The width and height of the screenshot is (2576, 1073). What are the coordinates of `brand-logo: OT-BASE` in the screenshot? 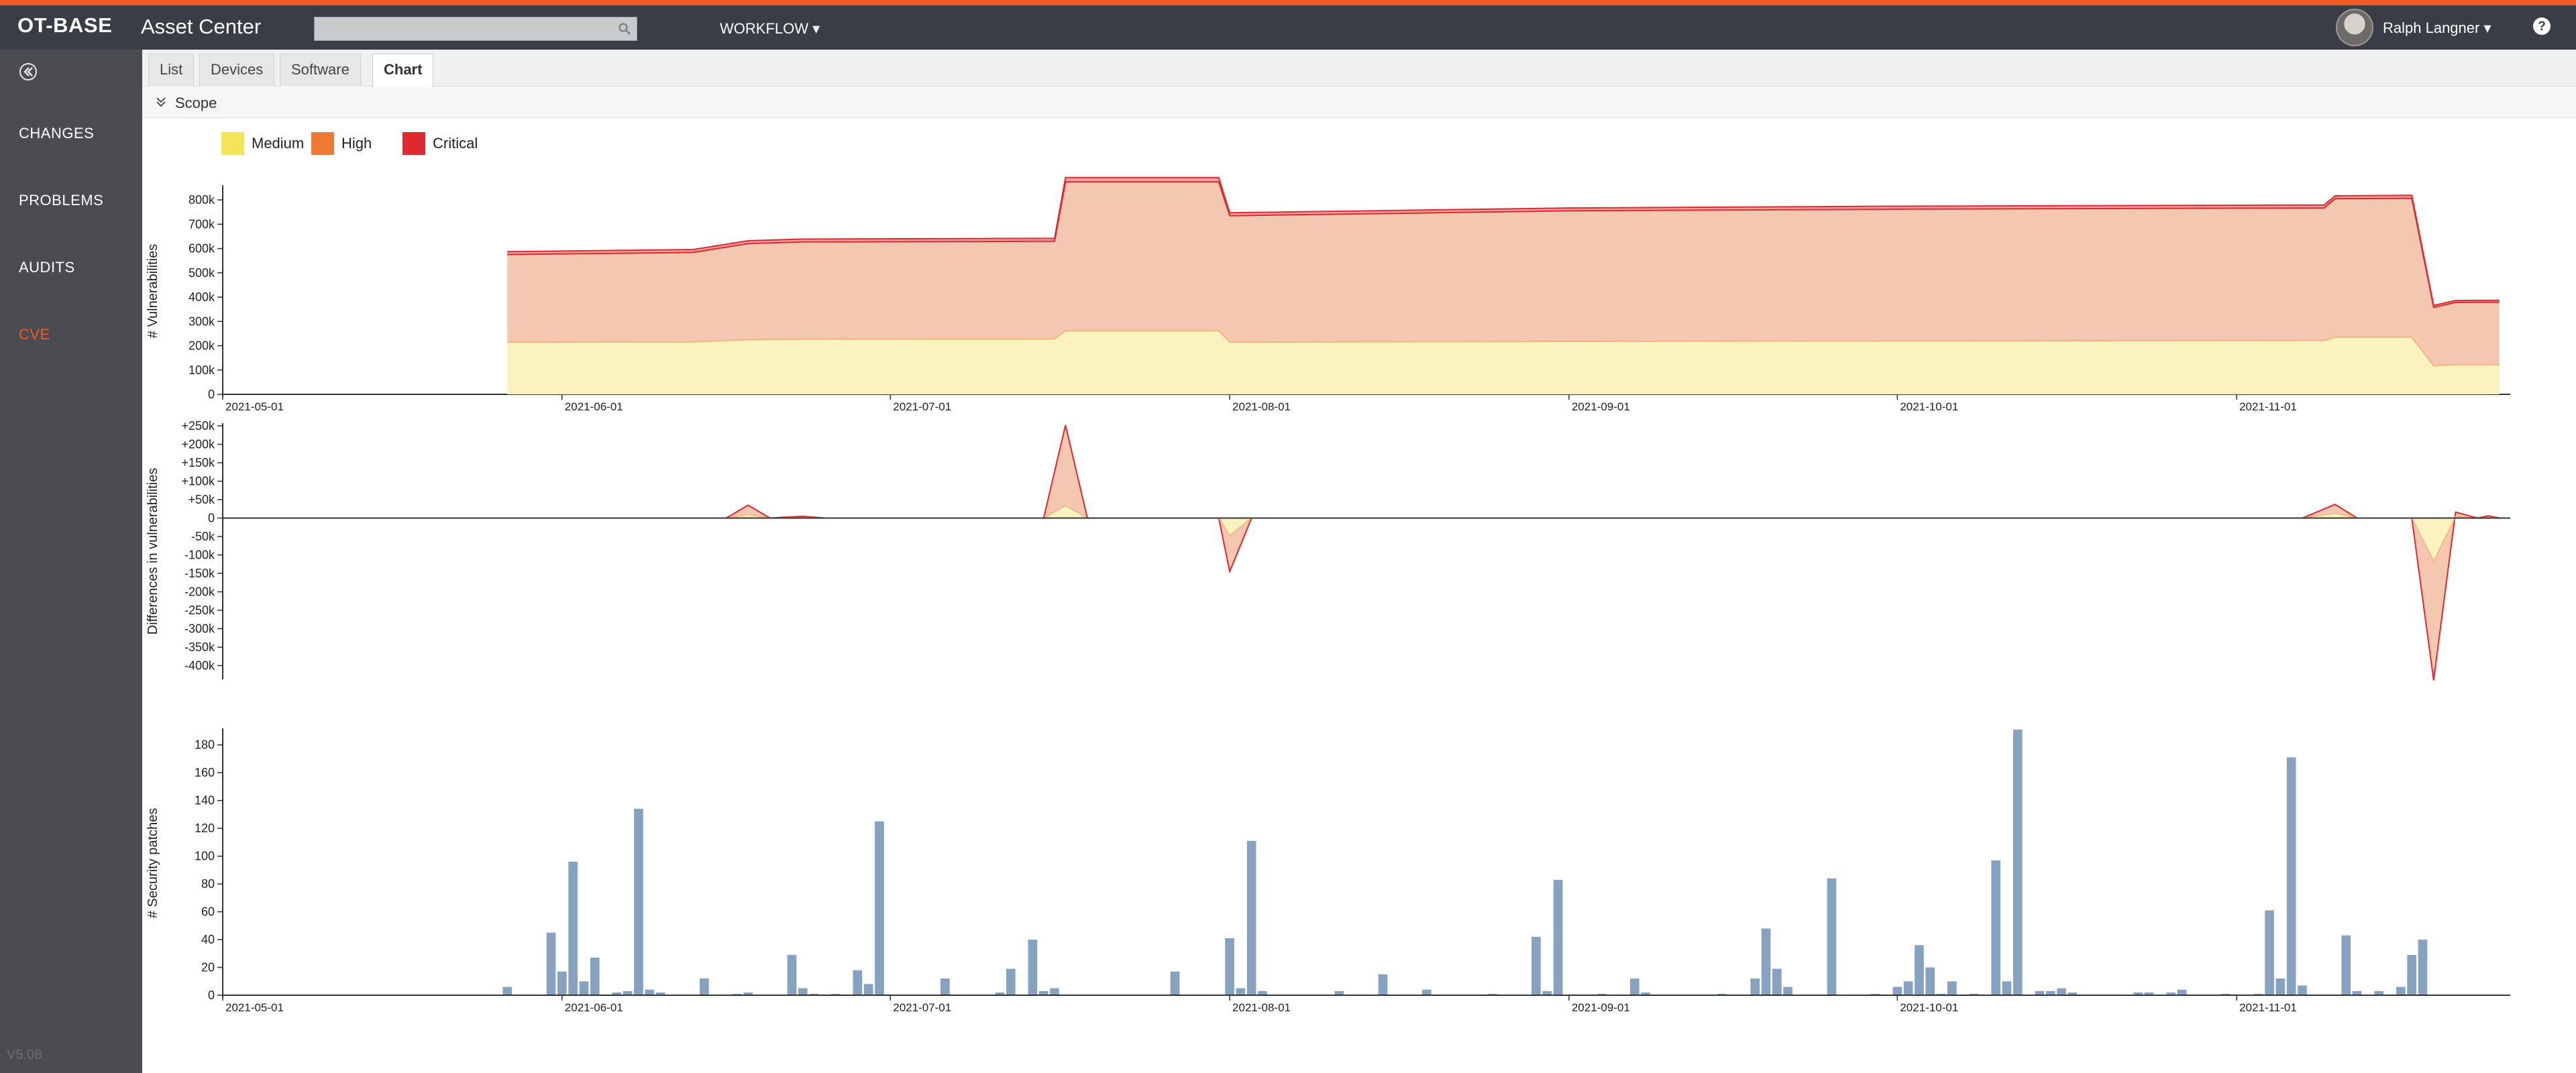 It's located at (64, 25).